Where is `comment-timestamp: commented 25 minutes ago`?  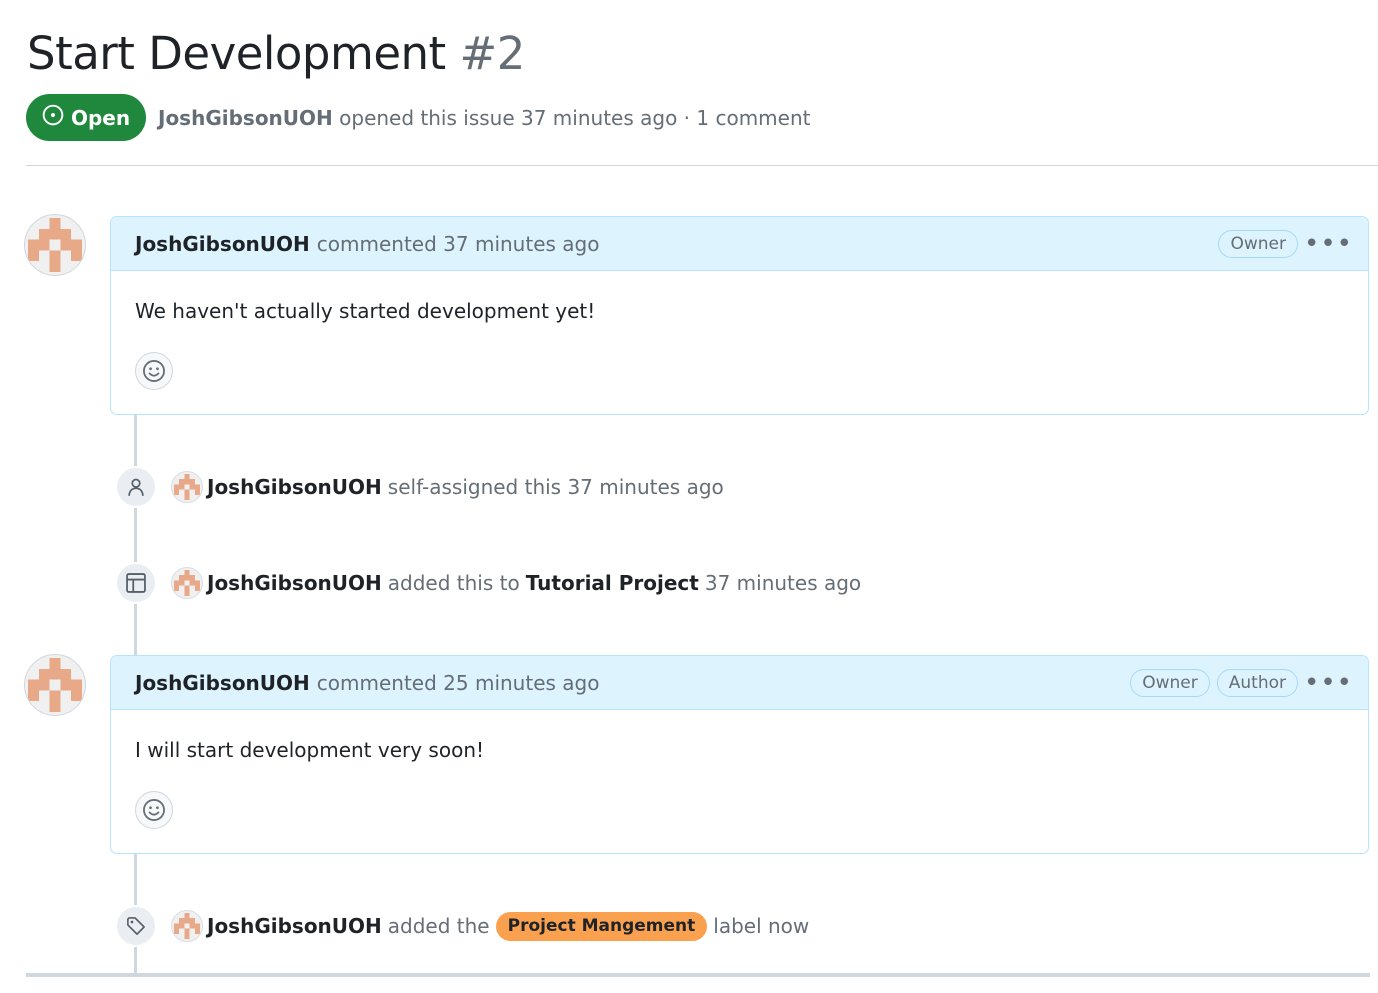 comment-timestamp: commented 25 minutes ago is located at coordinates (458, 683).